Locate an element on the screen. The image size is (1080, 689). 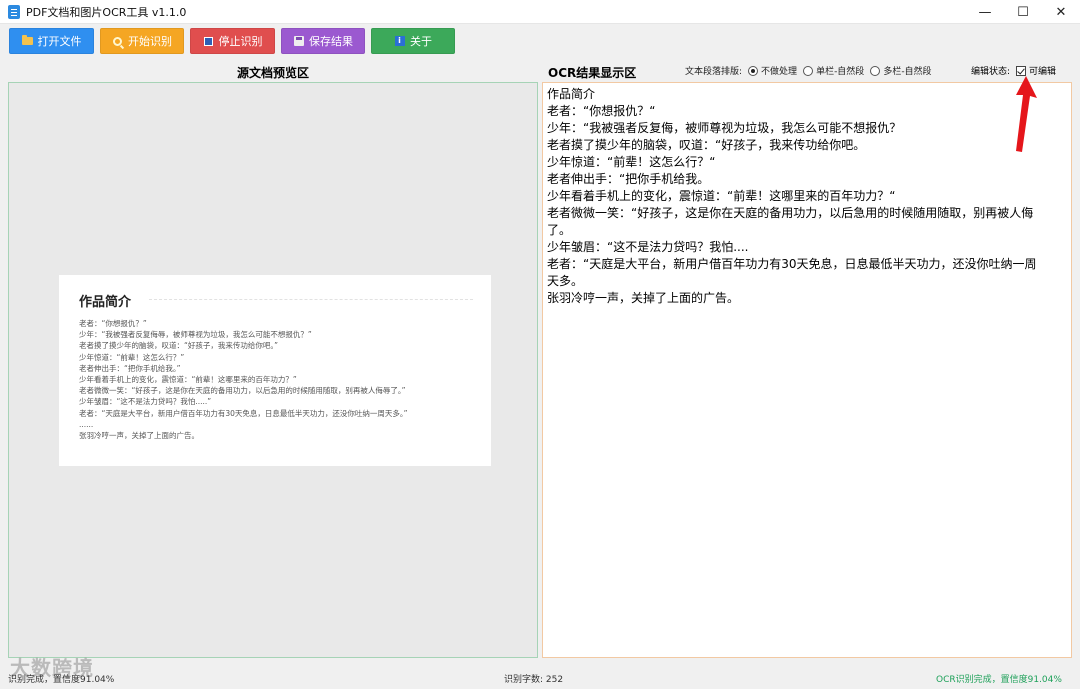
open-file-label: 打开文件 is located at coordinates (59, 41).